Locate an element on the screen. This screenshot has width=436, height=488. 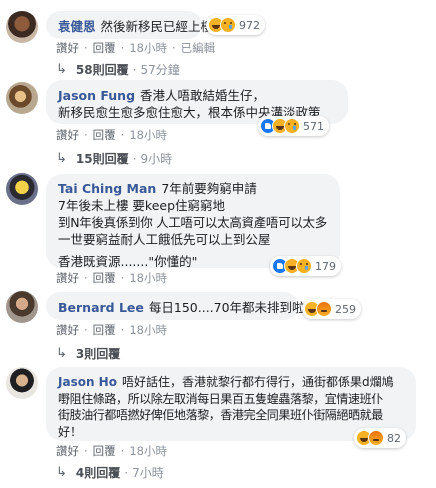
comment-text: 到N年後真係到你 人工唔可以太高資產唔可以太多 is located at coordinates (192, 222).